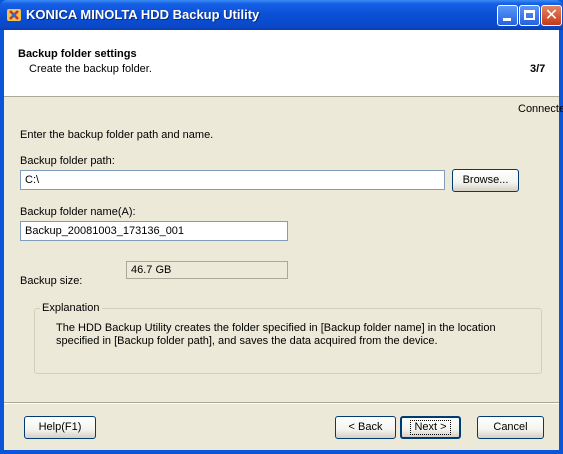 This screenshot has height=454, width=563. What do you see at coordinates (510, 427) in the screenshot?
I see `cancel-button: Cancel` at bounding box center [510, 427].